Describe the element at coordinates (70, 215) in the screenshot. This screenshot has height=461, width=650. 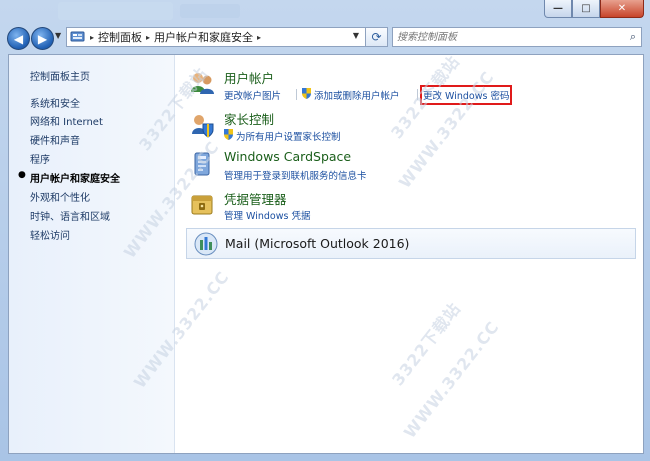
I see `sidebar-item-clock-language: 时钟、语言和区域` at that location.